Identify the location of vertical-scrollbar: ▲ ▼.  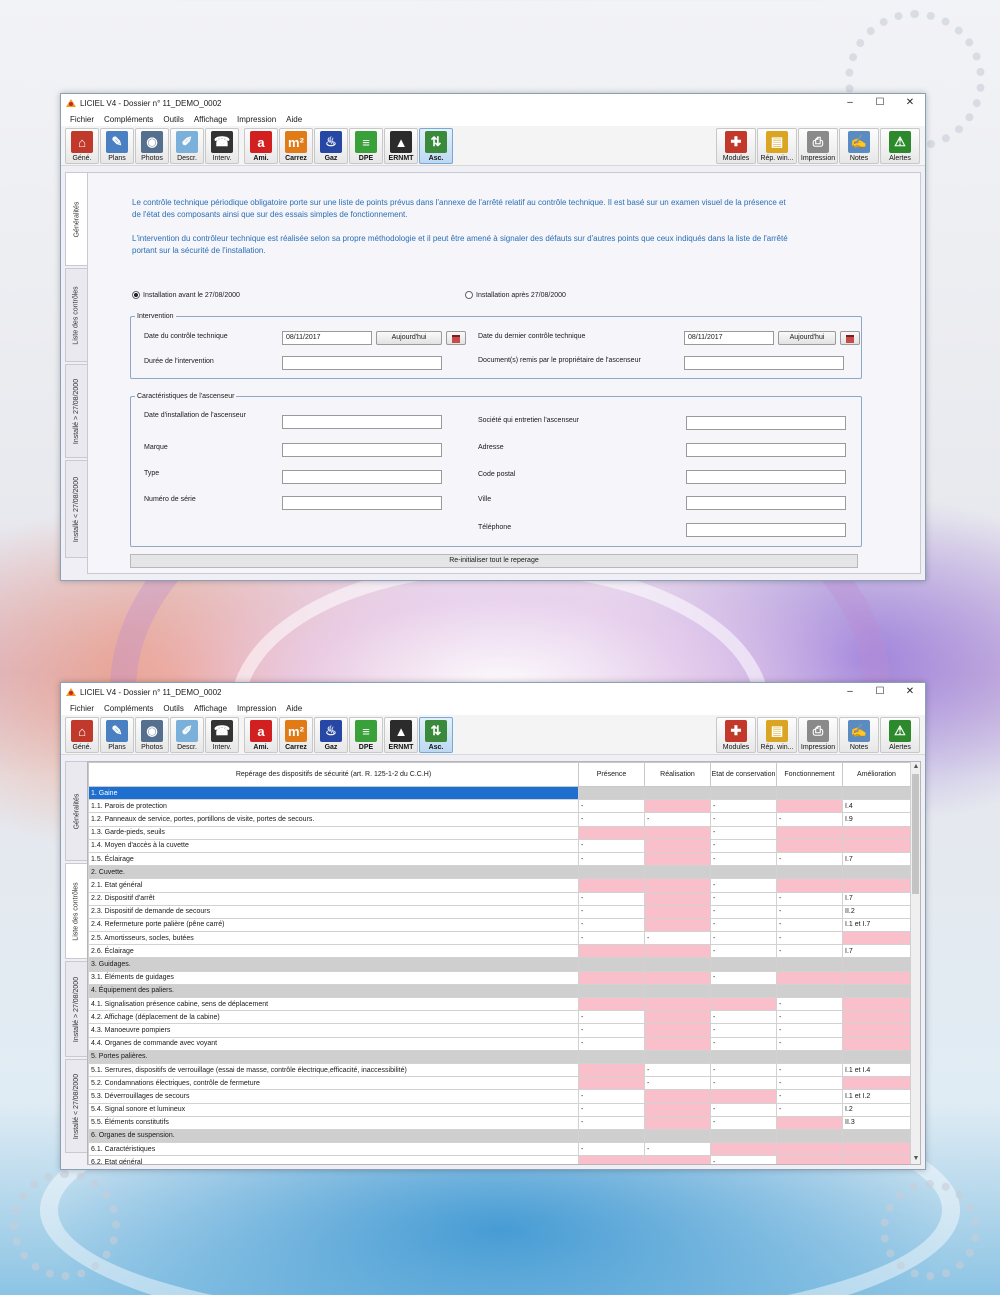
(915, 963).